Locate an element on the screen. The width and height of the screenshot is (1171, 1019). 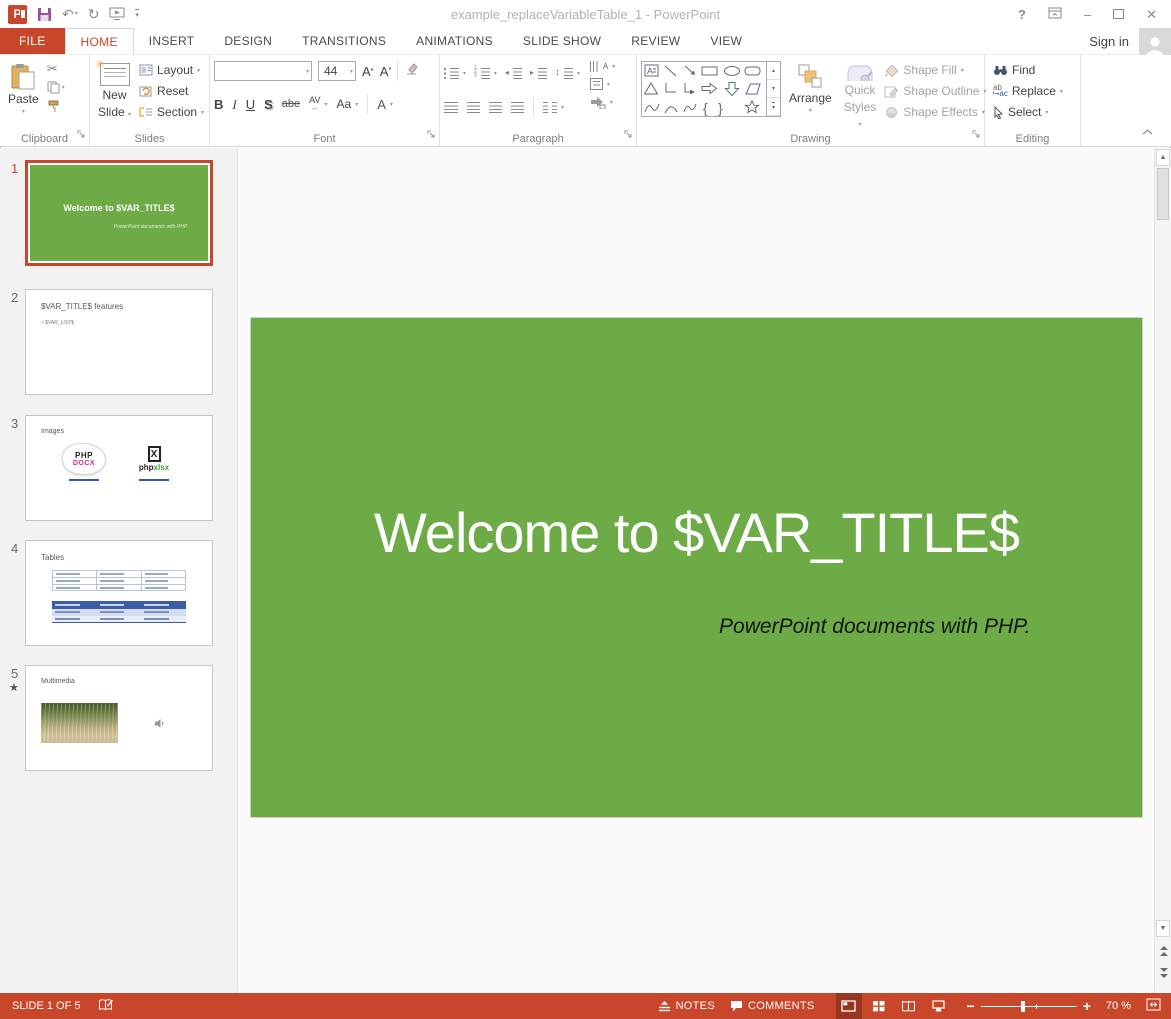
font-name-combo: ▾ is located at coordinates (263, 71).